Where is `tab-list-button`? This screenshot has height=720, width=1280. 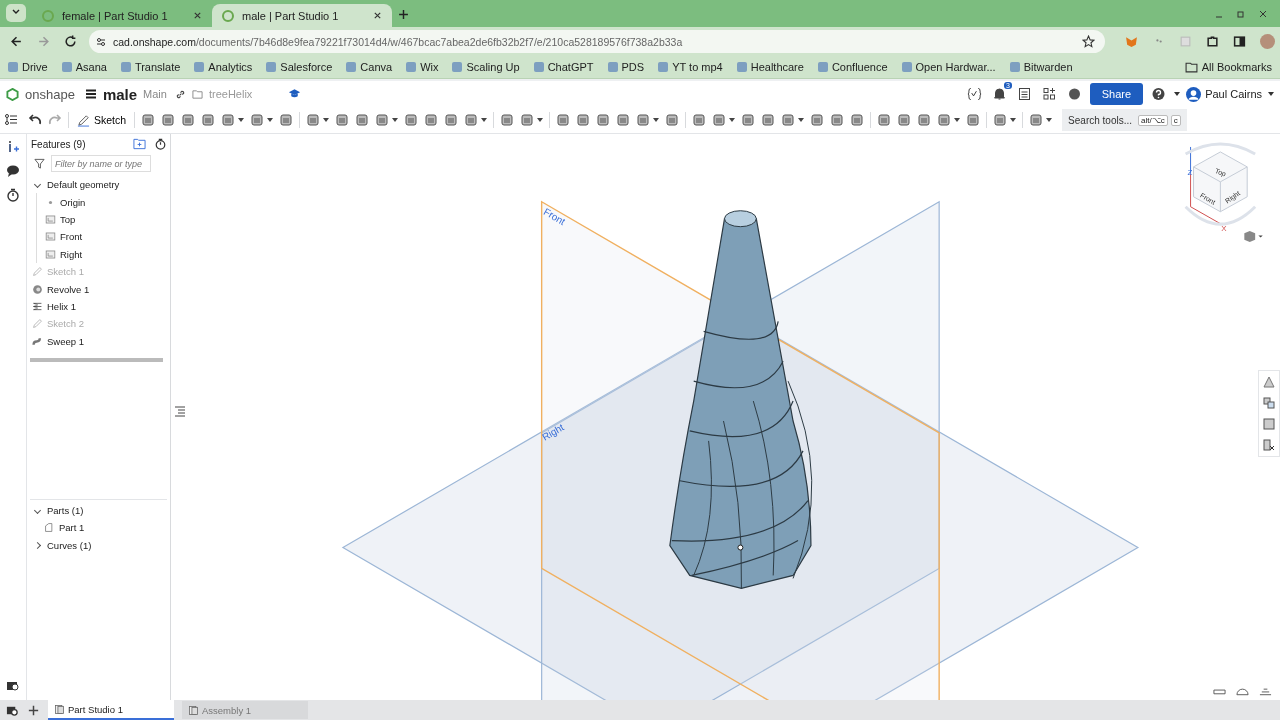 tab-list-button is located at coordinates (16, 13).